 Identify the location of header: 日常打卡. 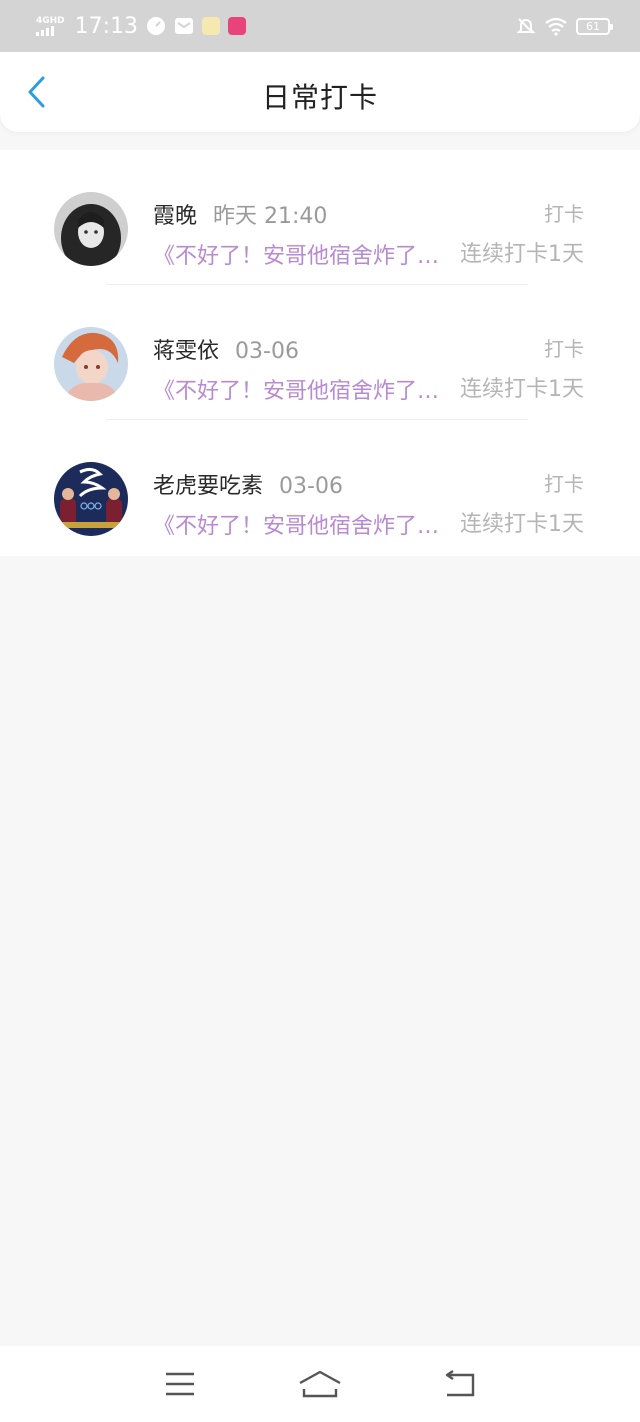
(320, 92).